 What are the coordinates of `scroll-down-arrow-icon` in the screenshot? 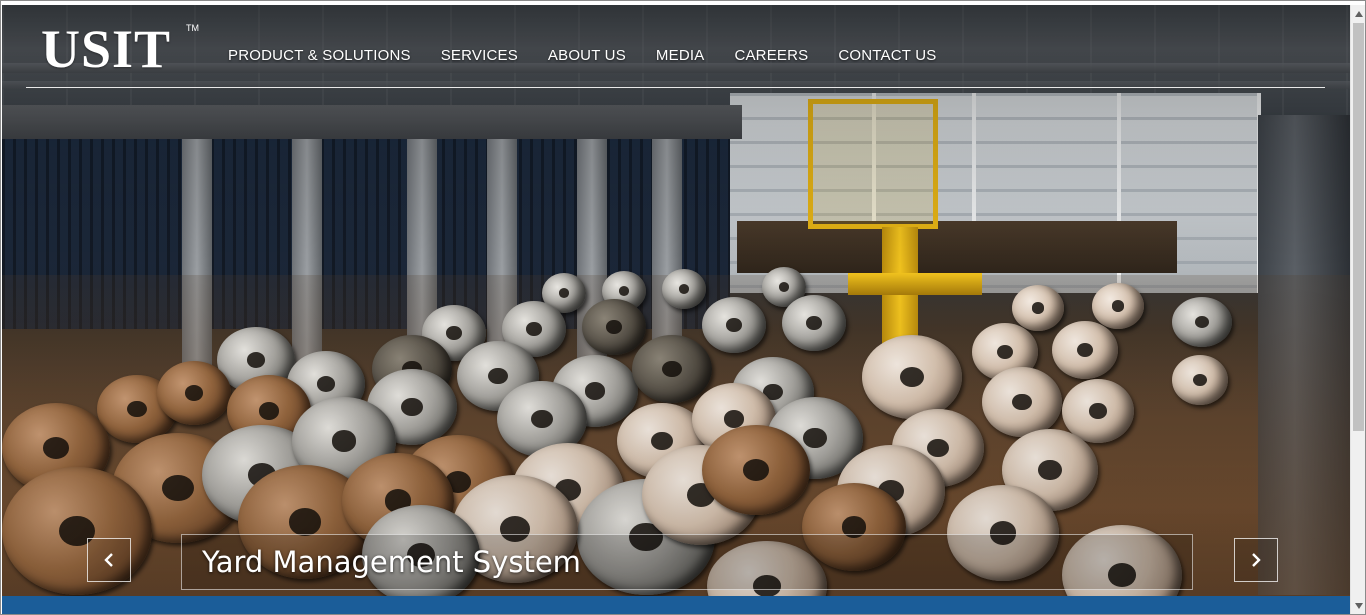 It's located at (1358, 605).